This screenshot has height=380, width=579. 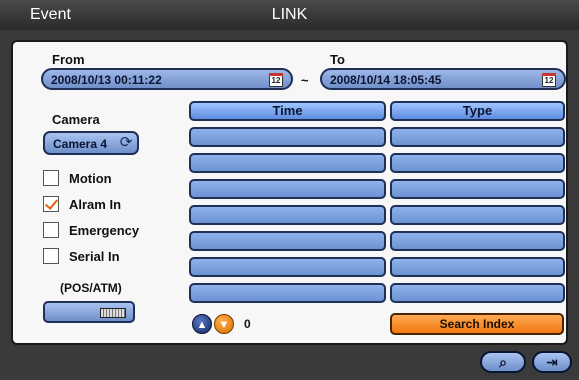 What do you see at coordinates (126, 143) in the screenshot?
I see `refresh-icon: ⟳` at bounding box center [126, 143].